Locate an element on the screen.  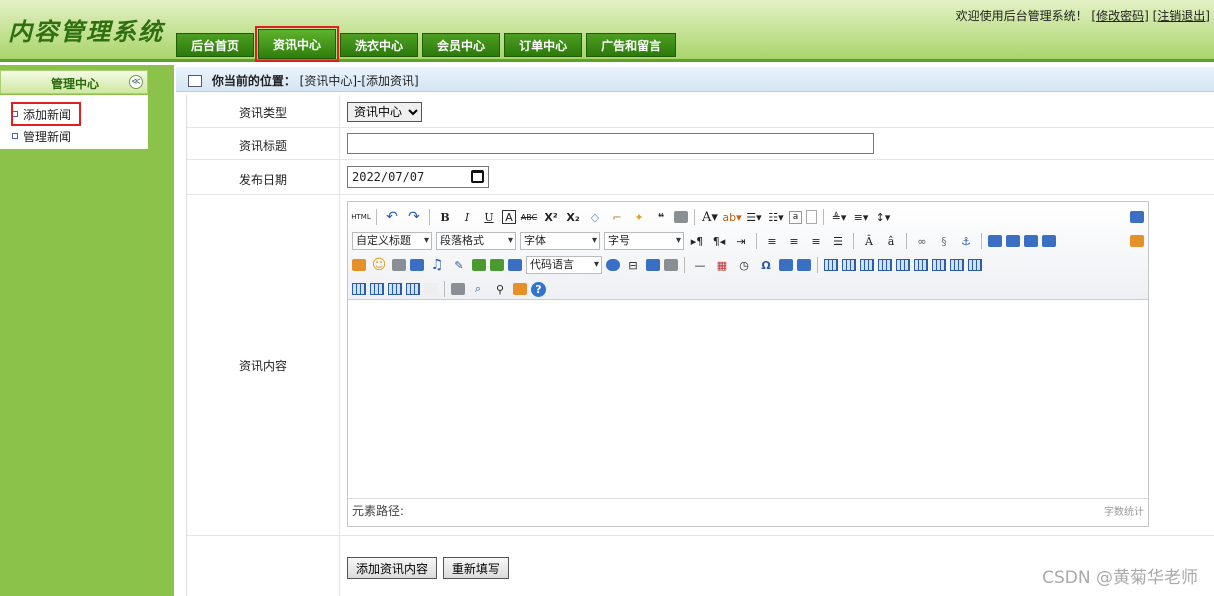
insert-table-icon is located at coordinates (831, 265).